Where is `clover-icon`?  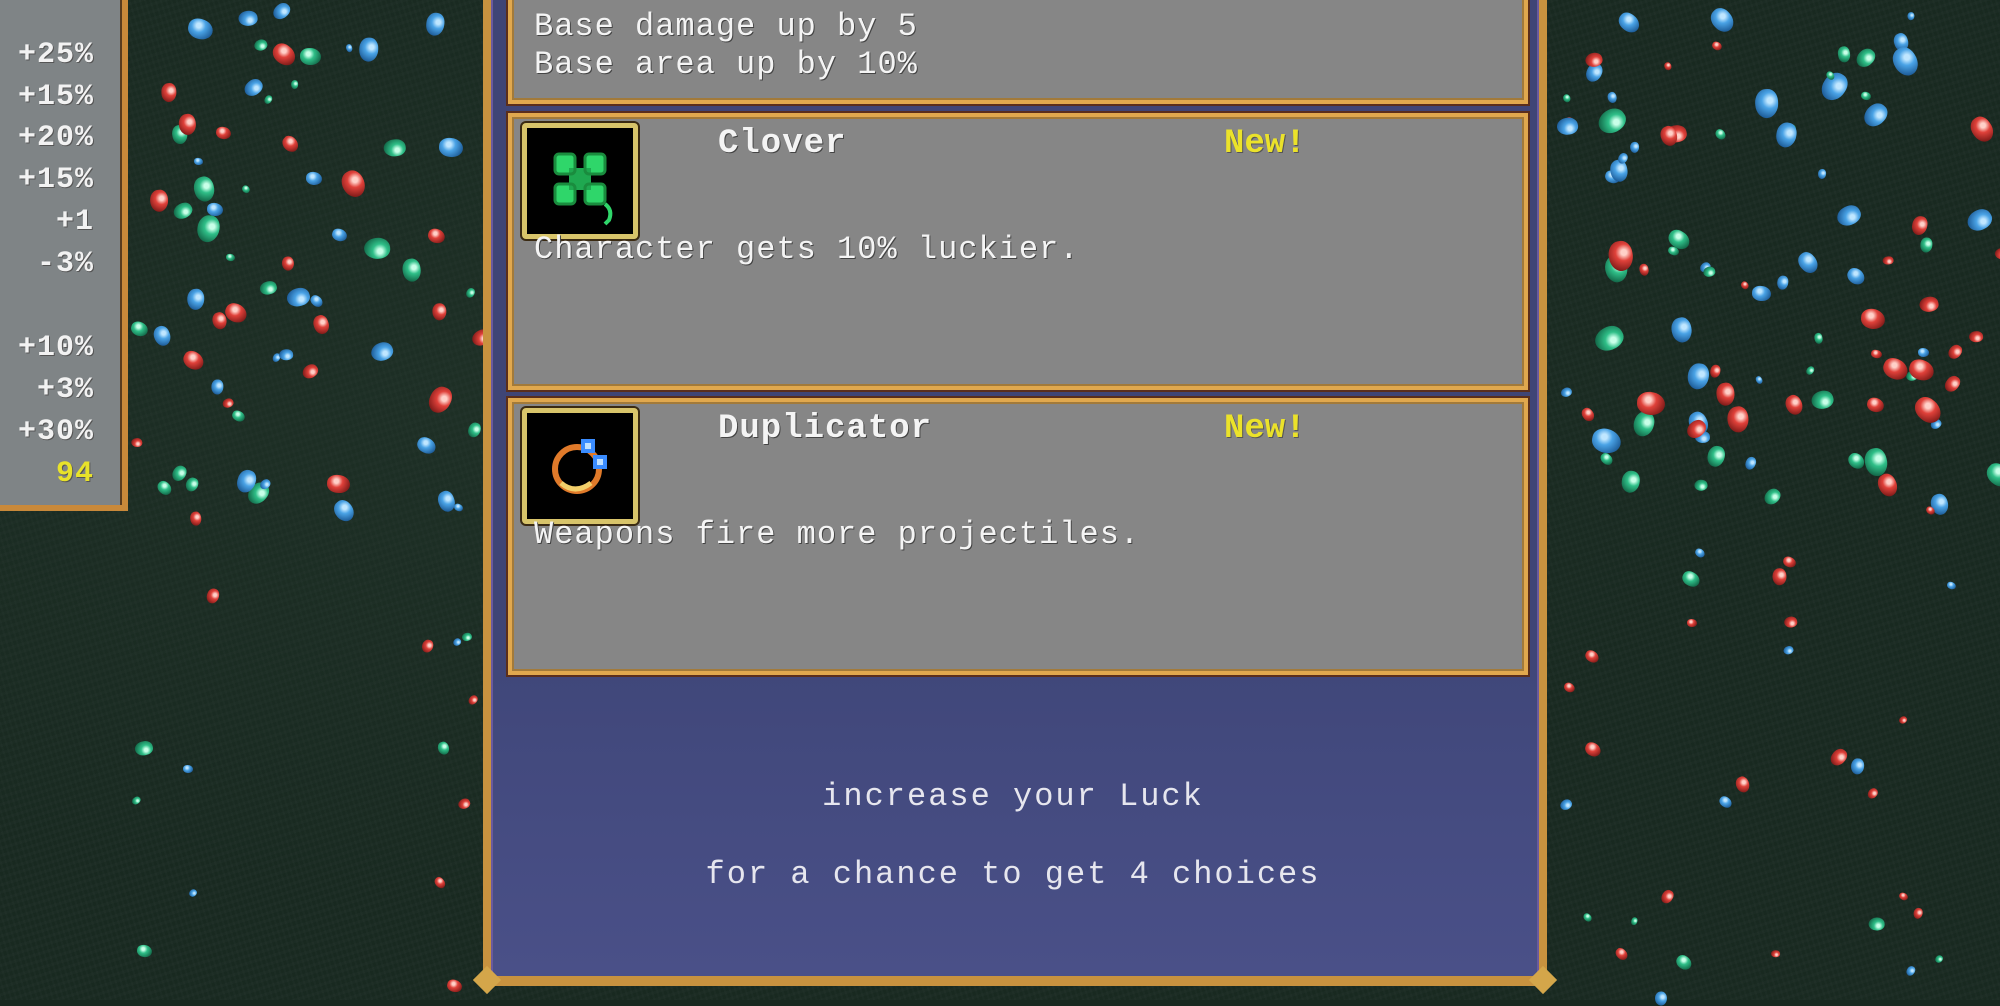 clover-icon is located at coordinates (580, 181).